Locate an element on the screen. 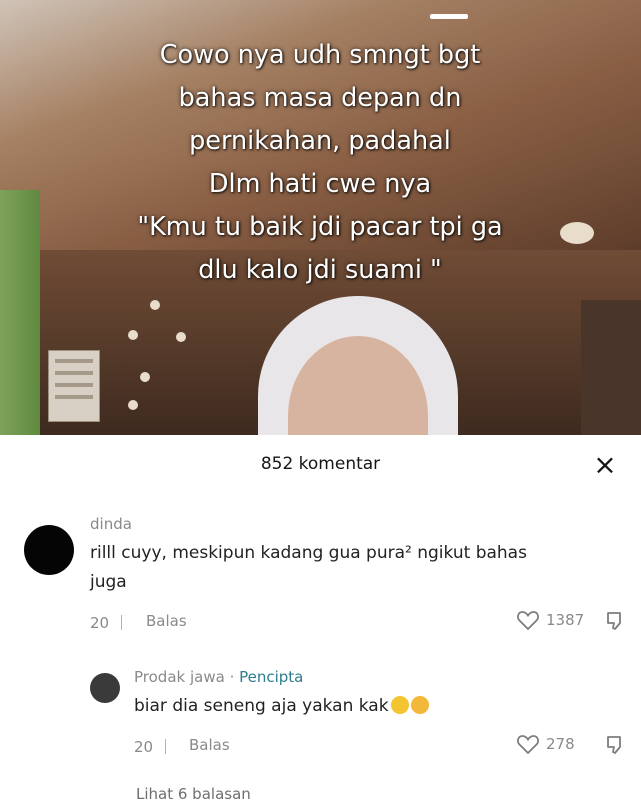 Image resolution: width=641 pixels, height=803 pixels. caption-line: bahas masa depan dn is located at coordinates (320, 98).